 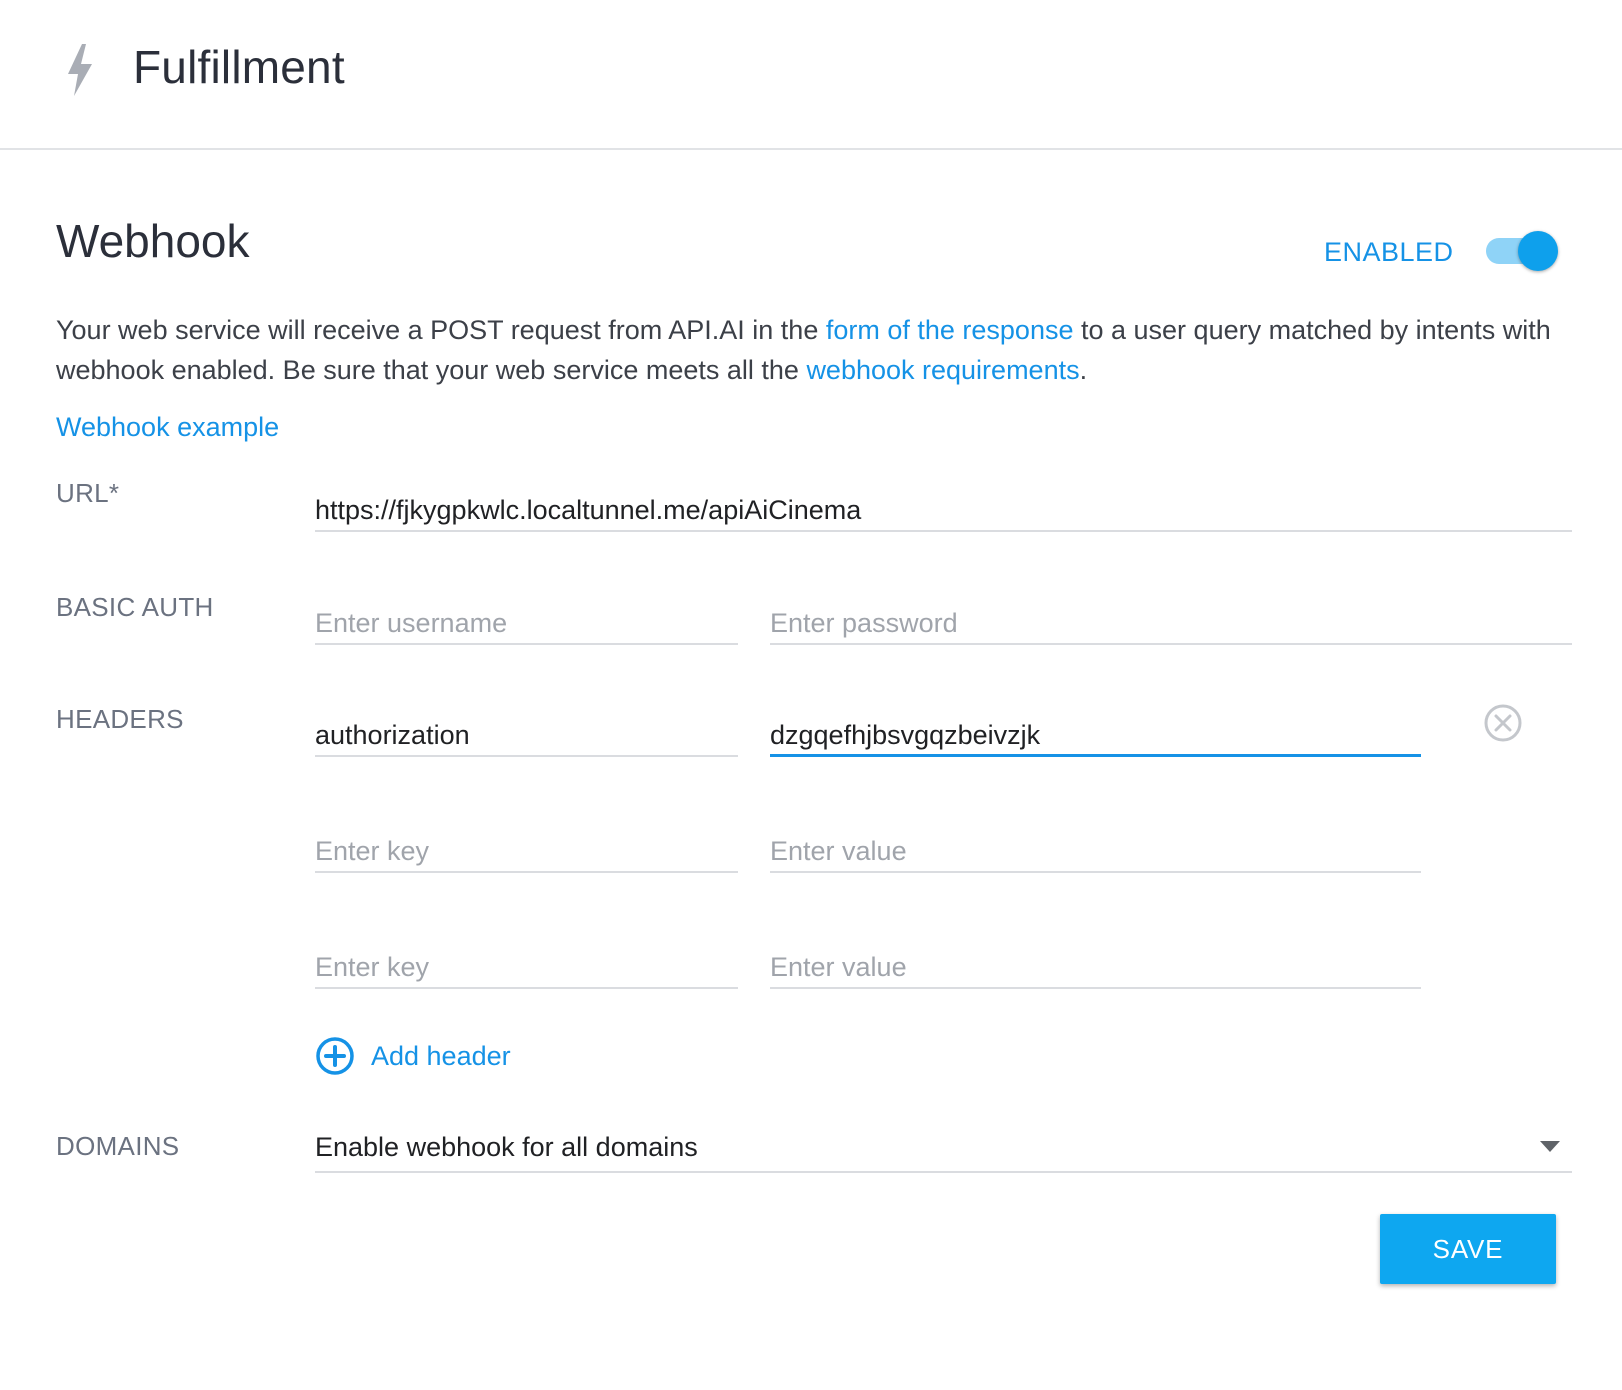 What do you see at coordinates (943, 1150) in the screenshot?
I see `domains-select: Enable webhook for all domains` at bounding box center [943, 1150].